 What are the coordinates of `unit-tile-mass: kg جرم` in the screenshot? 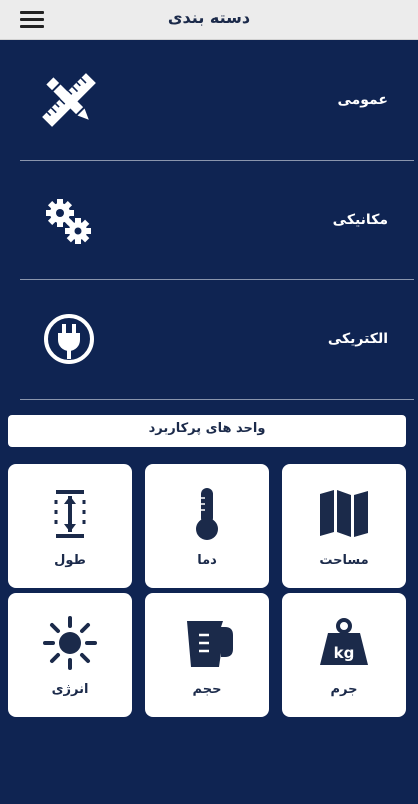 It's located at (344, 655).